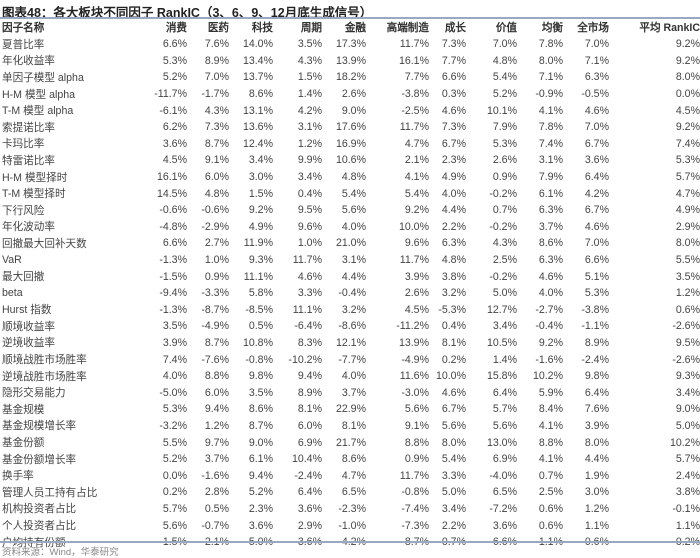  What do you see at coordinates (550, 77) in the screenshot?
I see `rankic-cell: 7.1%` at bounding box center [550, 77].